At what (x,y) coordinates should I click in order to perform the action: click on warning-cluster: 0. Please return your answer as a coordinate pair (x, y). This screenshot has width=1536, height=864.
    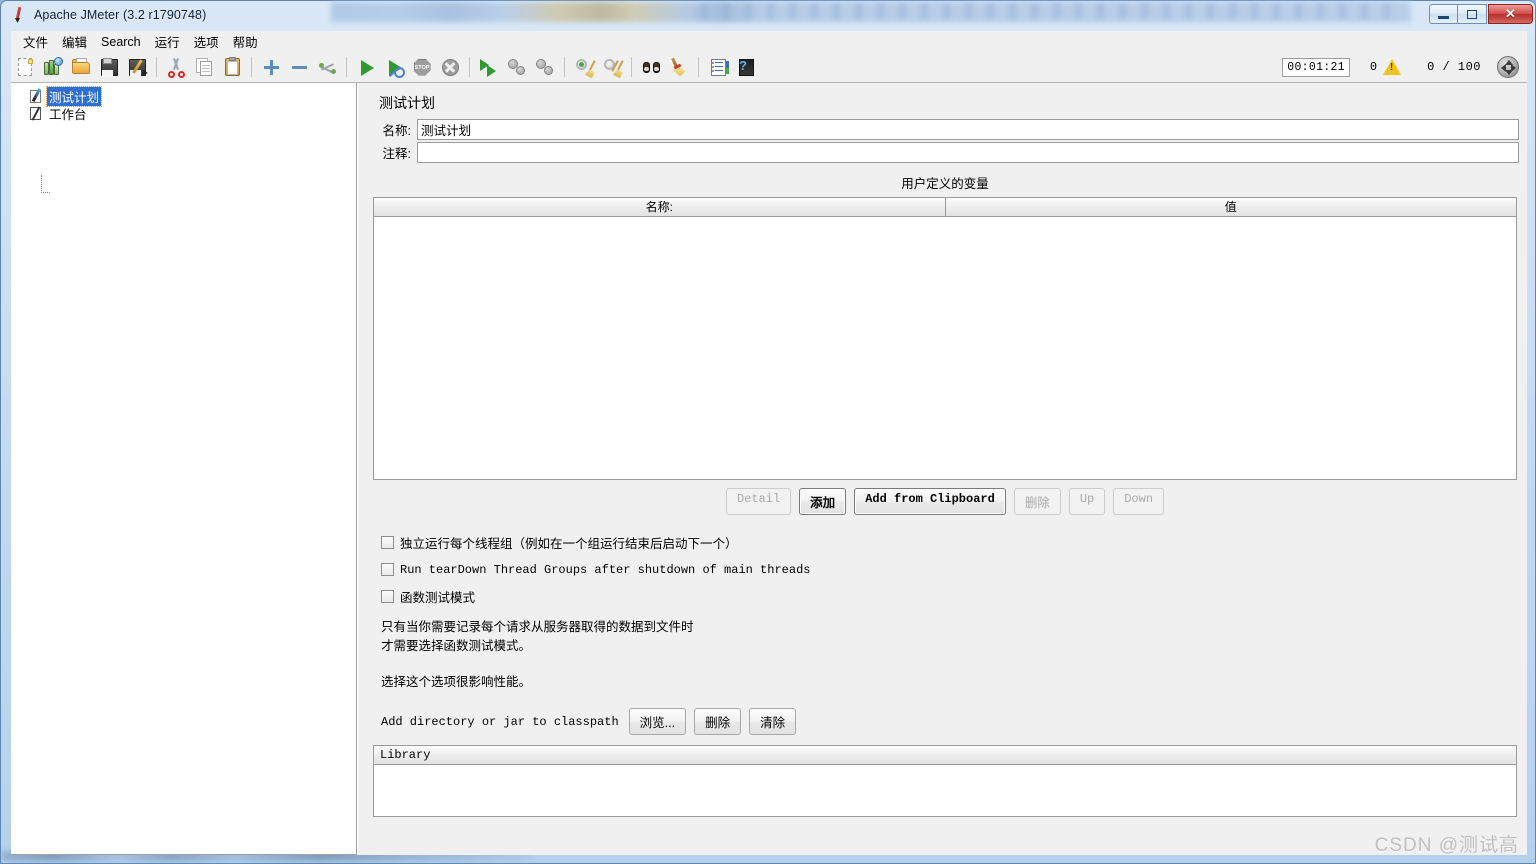
    Looking at the image, I should click on (1385, 67).